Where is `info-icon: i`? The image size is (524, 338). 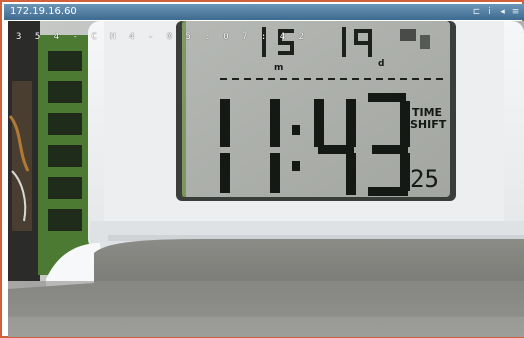 info-icon: i is located at coordinates (489, 12).